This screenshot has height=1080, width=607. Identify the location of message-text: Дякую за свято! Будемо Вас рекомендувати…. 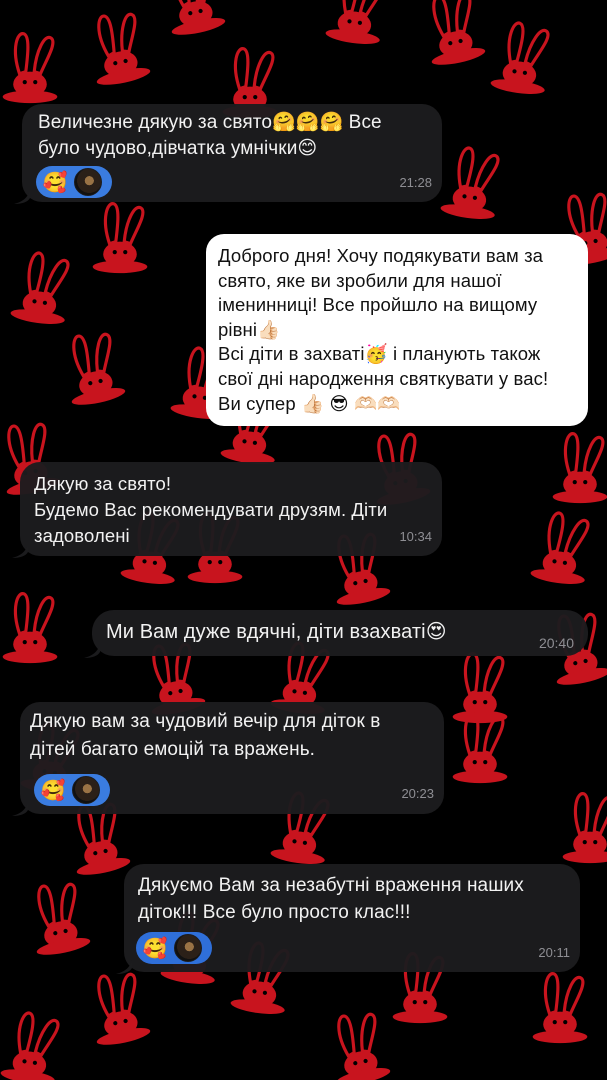
(211, 509).